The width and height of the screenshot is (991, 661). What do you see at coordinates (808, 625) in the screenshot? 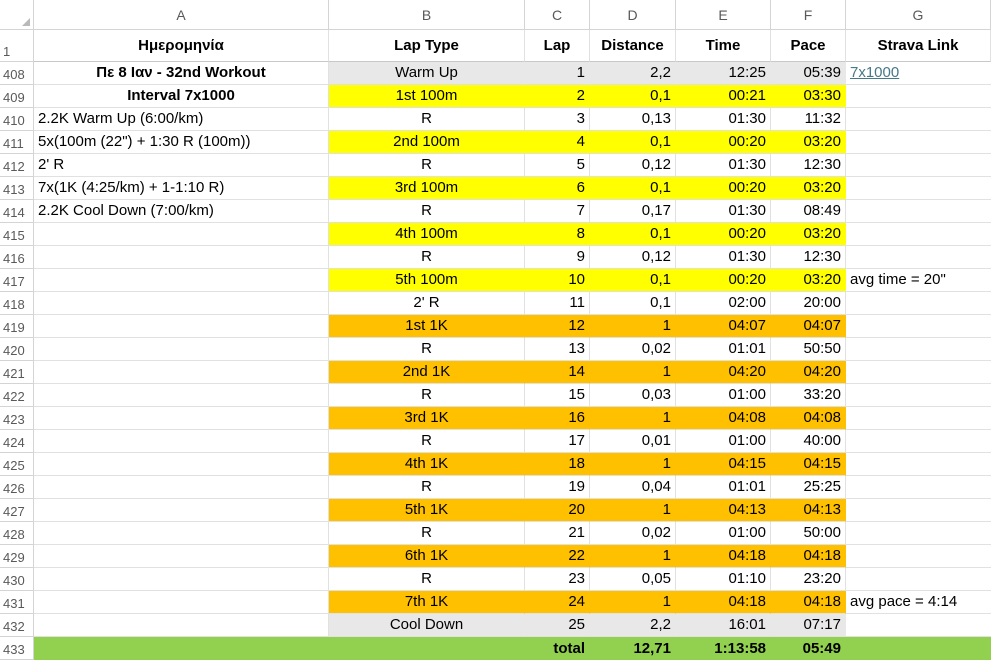
I see `cell-pace: 07:17` at bounding box center [808, 625].